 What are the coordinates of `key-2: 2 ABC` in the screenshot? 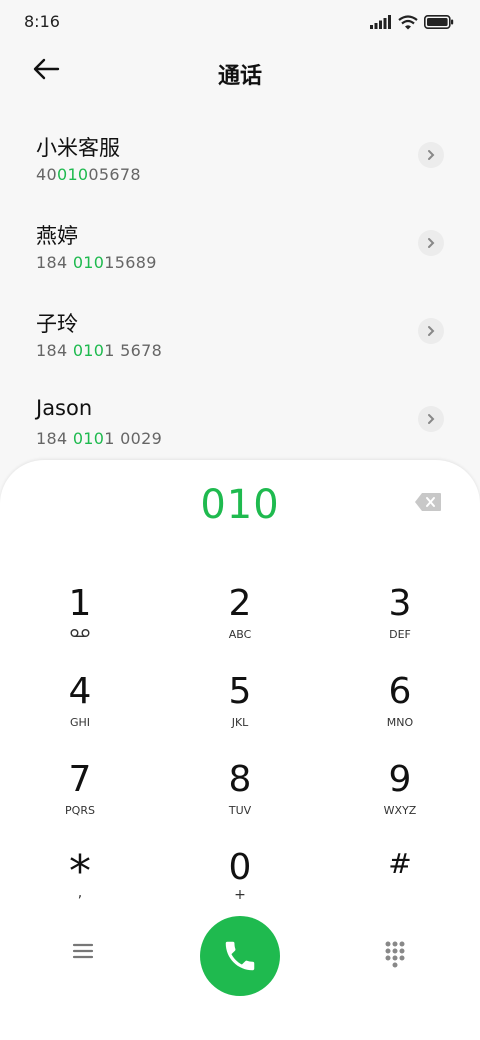 It's located at (240, 628).